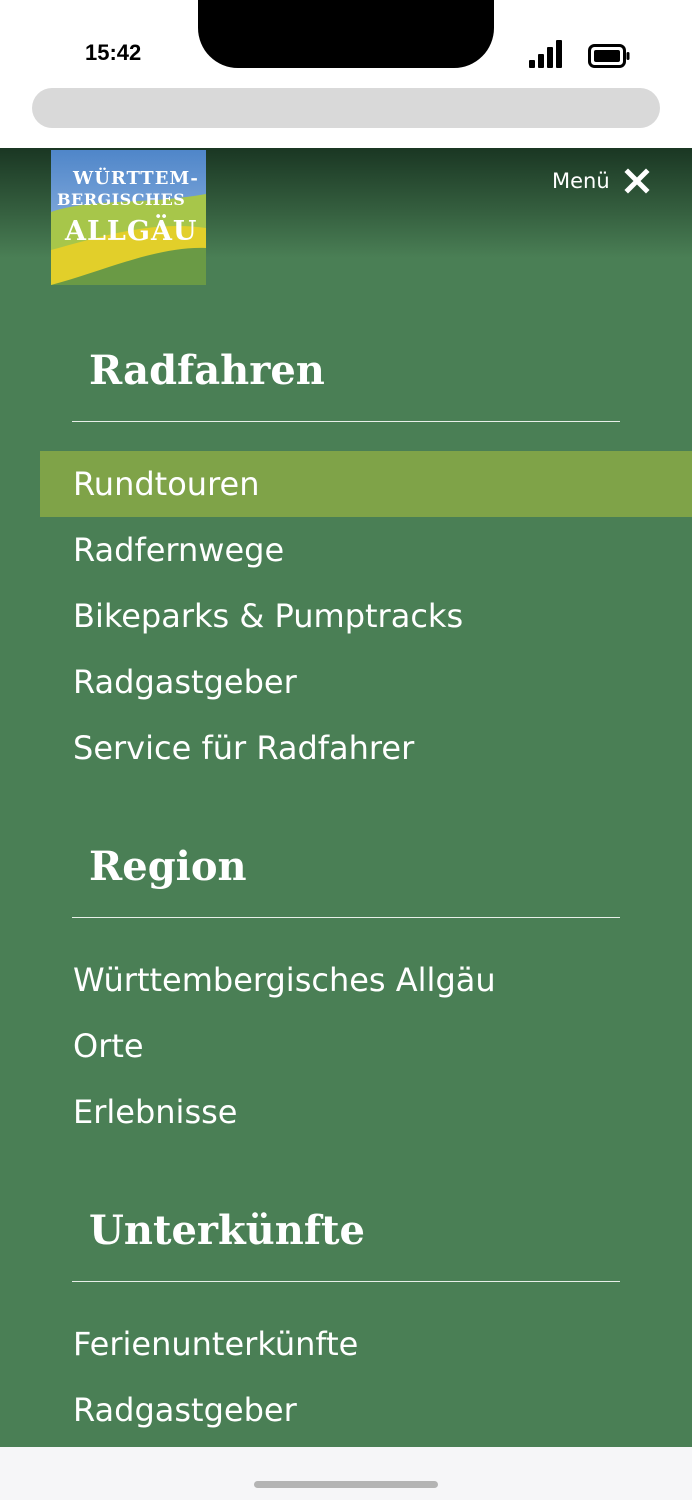  Describe the element at coordinates (346, 108) in the screenshot. I see `browser-address-bar` at that location.